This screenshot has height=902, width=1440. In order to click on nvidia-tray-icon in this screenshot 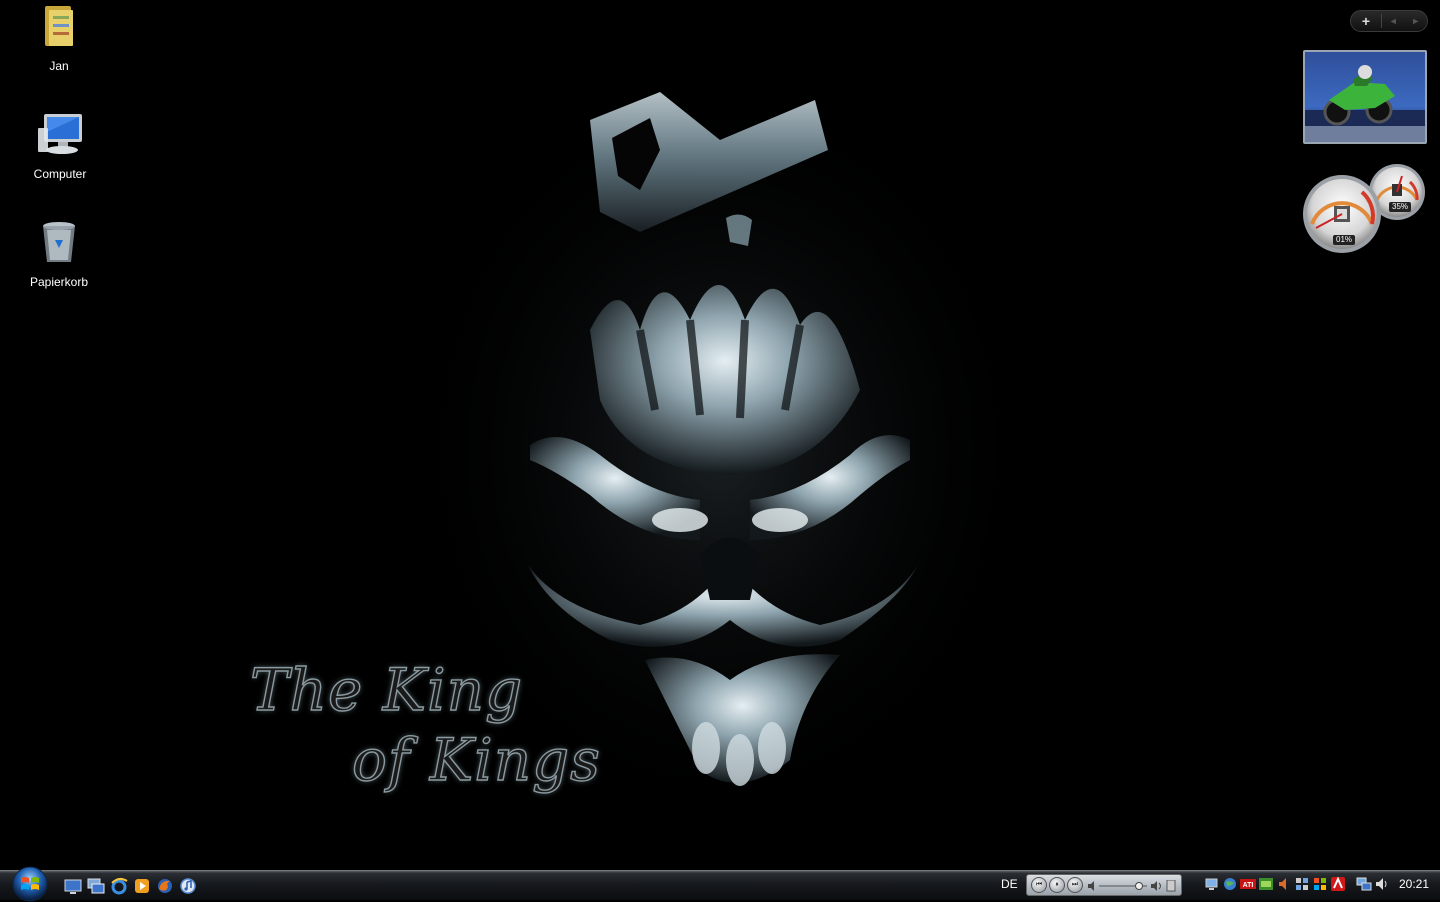, I will do `click(1266, 884)`.